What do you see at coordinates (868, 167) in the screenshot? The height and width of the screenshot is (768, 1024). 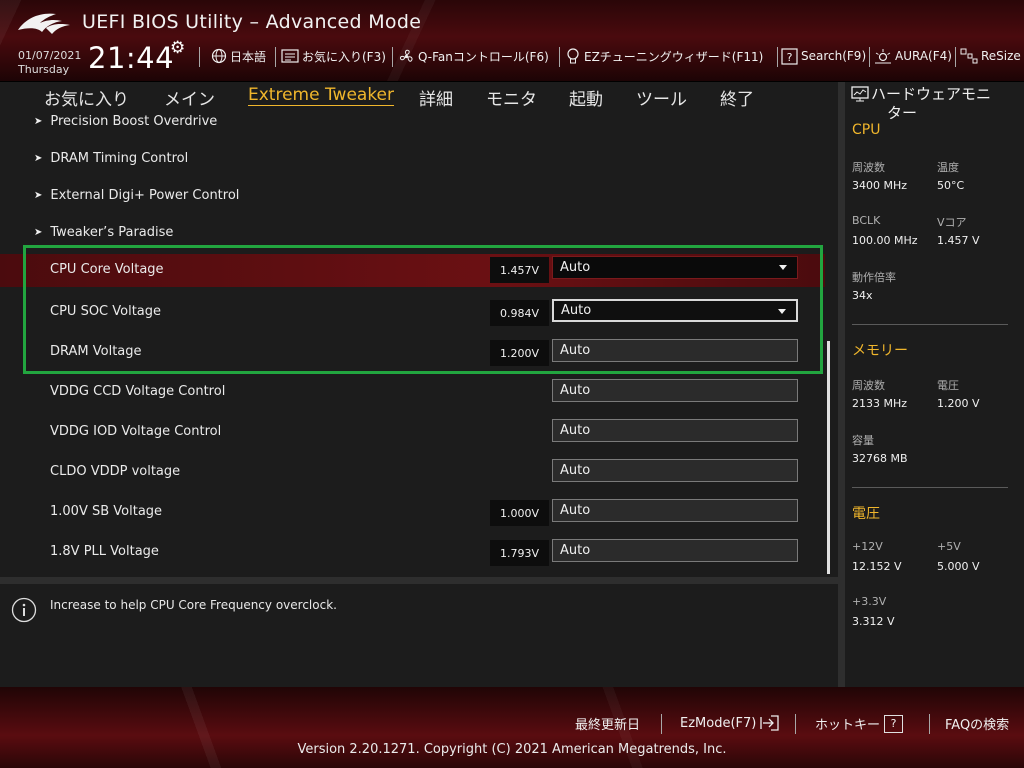 I see `cpu-freq-label: 周波数` at bounding box center [868, 167].